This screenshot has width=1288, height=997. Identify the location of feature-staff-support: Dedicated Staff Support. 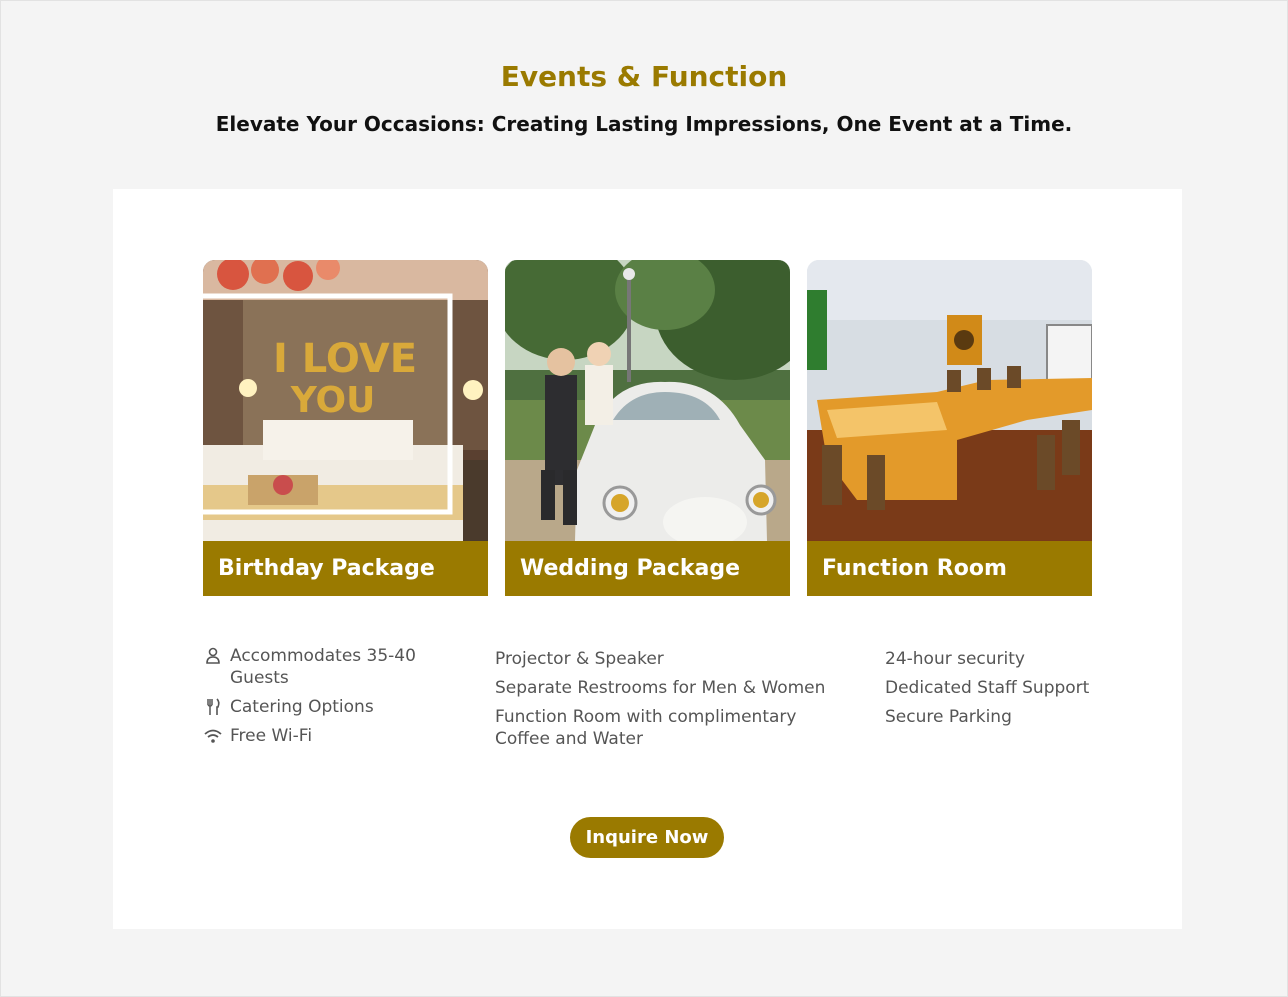
(987, 688).